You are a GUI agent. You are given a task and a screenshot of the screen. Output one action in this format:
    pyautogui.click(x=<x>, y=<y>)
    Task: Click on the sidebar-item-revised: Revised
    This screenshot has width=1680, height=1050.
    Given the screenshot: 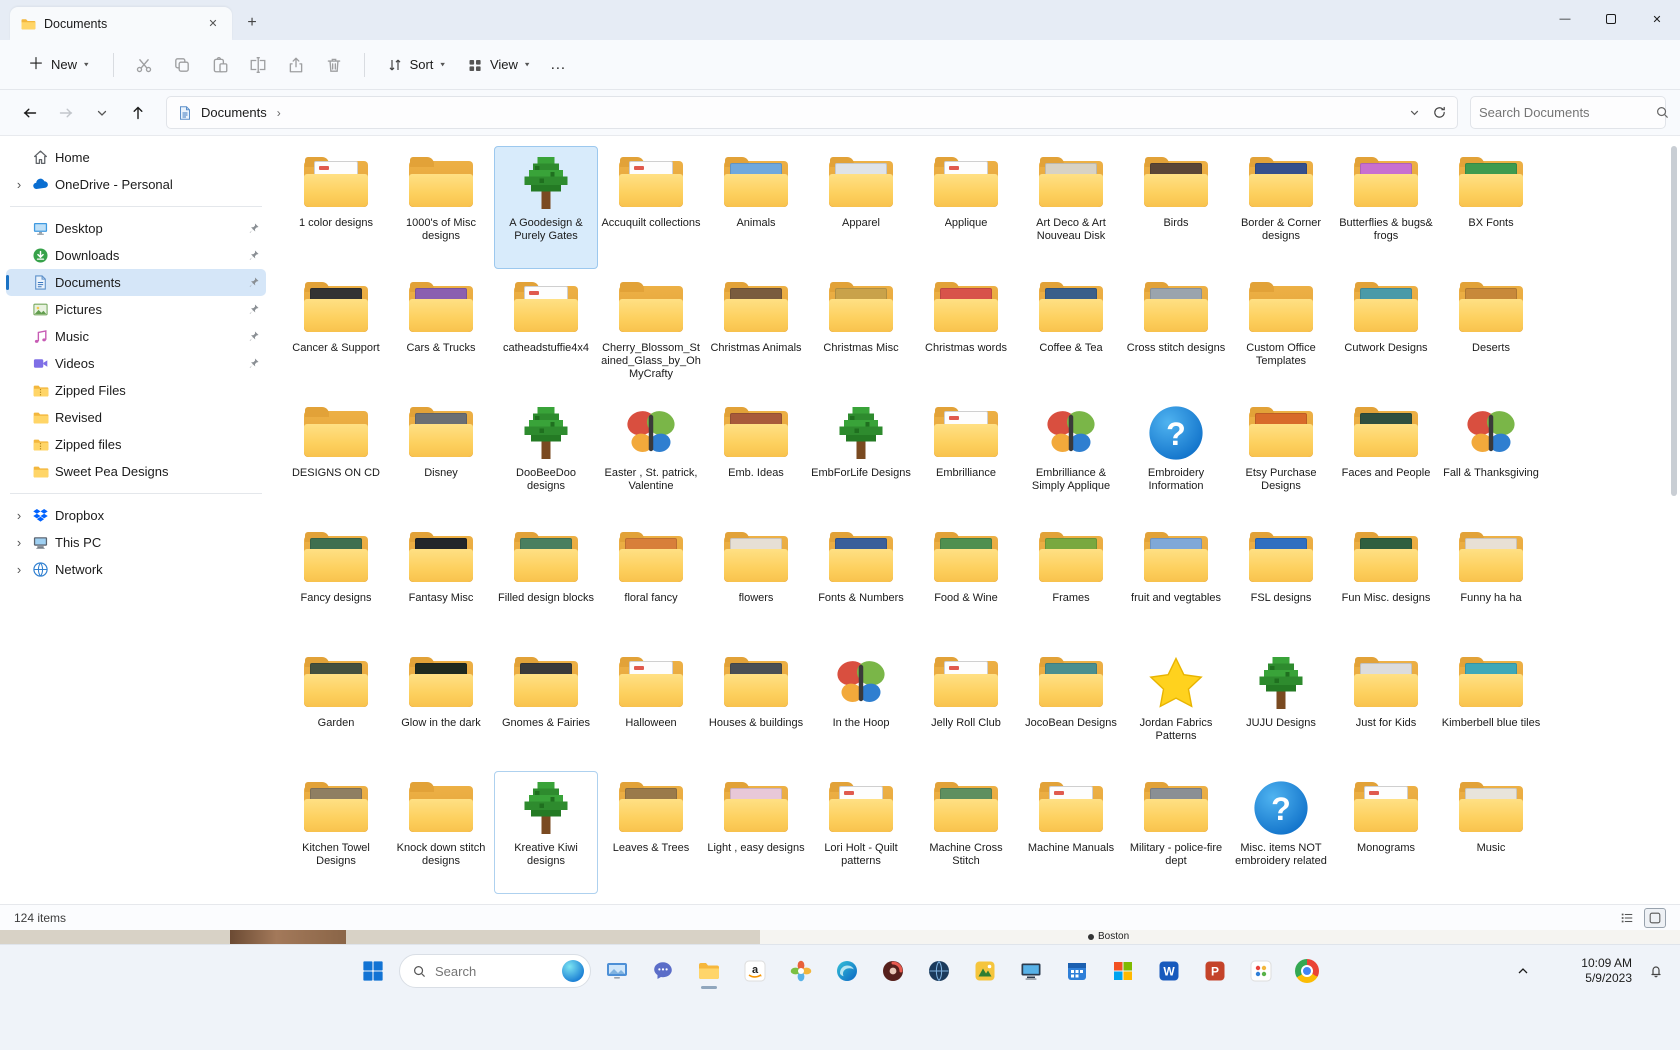 What is the action you would take?
    pyautogui.click(x=136, y=417)
    